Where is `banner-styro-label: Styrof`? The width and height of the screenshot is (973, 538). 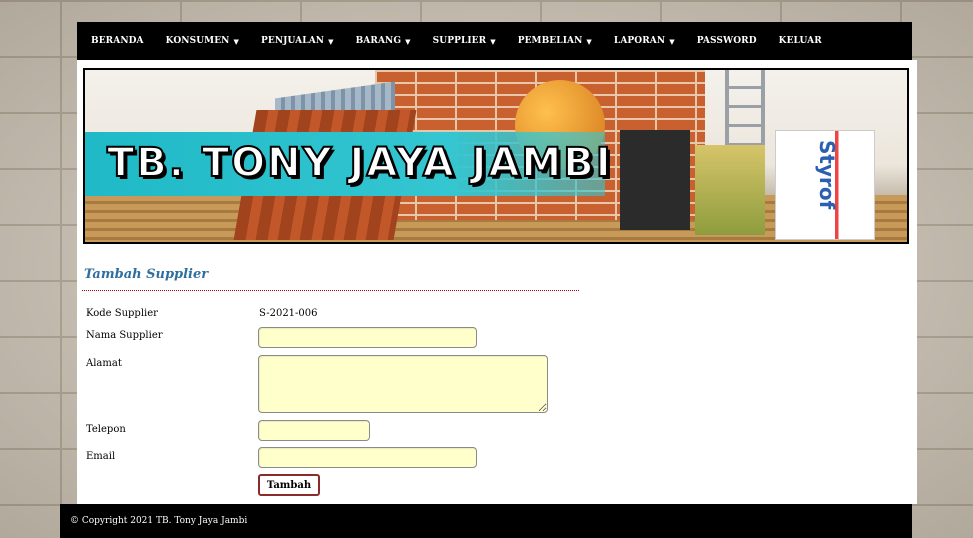 banner-styro-label: Styrof is located at coordinates (827, 175).